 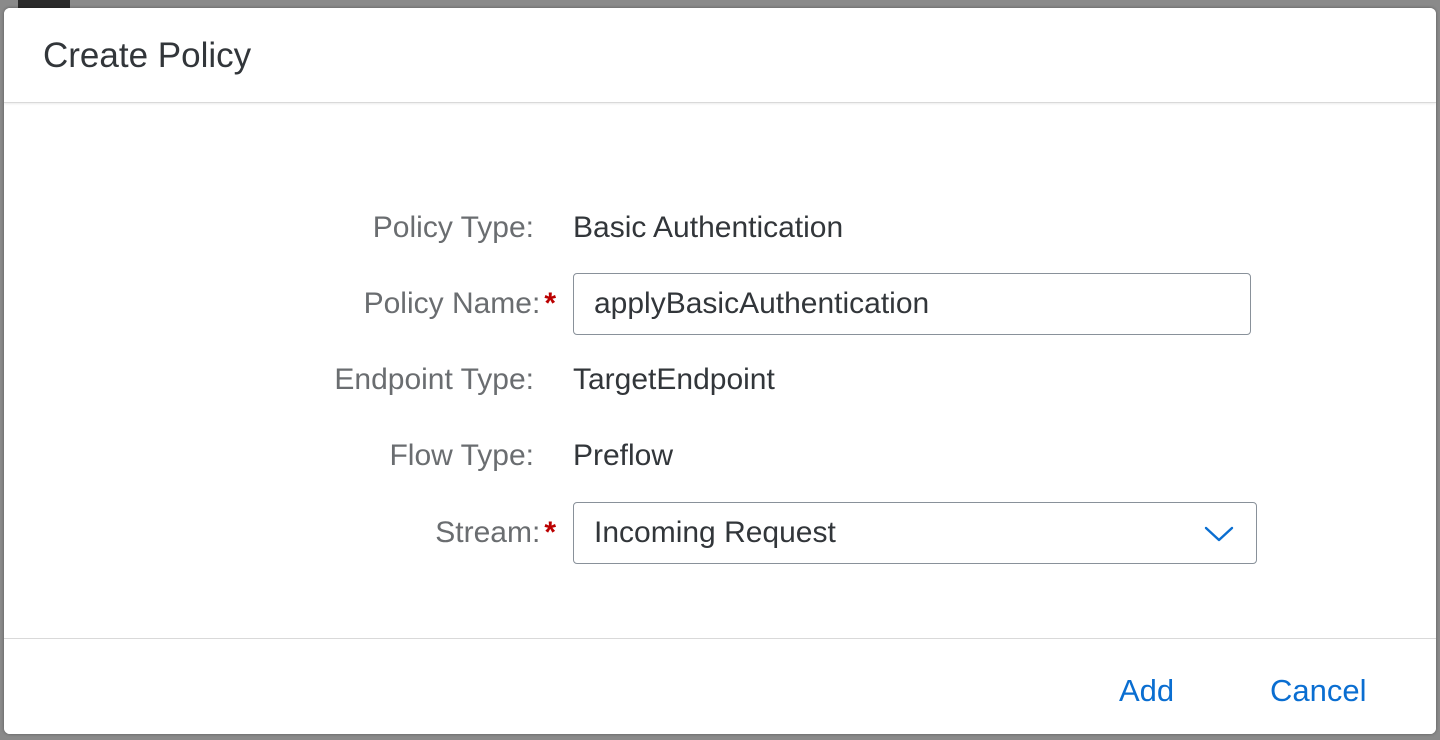 What do you see at coordinates (434, 379) in the screenshot?
I see `endpoint-type-label: Endpoint Type:` at bounding box center [434, 379].